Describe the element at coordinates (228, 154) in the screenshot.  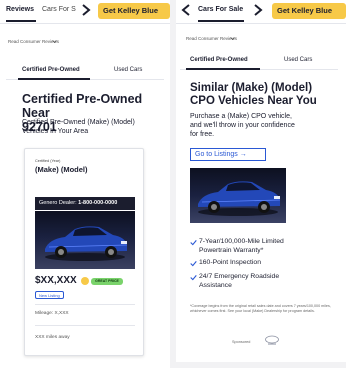
I see `go-to-listings-button: Go to Listings →` at that location.